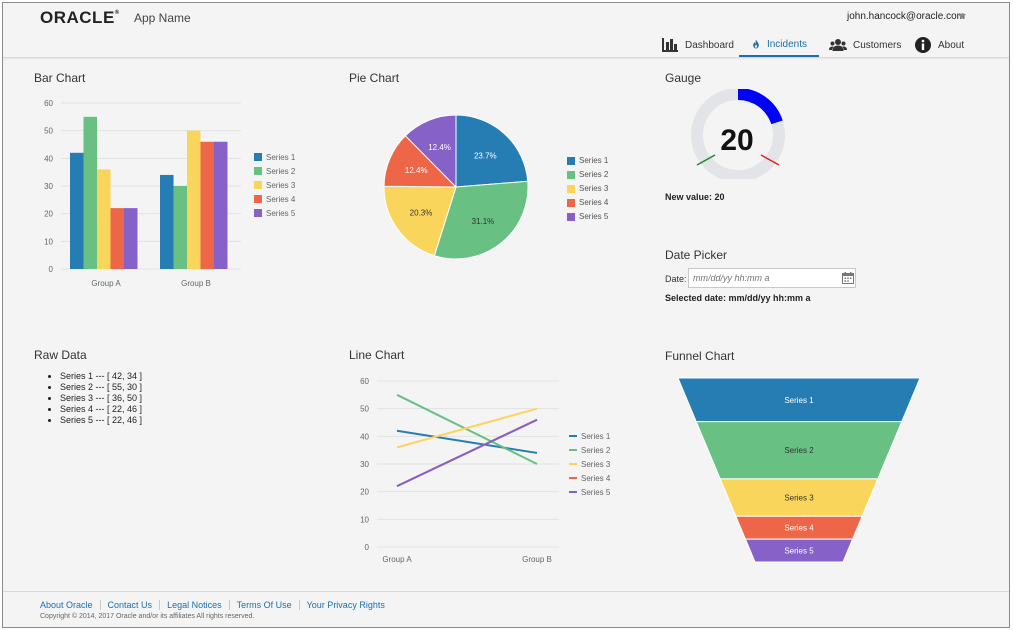  Describe the element at coordinates (799, 498) in the screenshot. I see `funnel-label: Series 3` at that location.